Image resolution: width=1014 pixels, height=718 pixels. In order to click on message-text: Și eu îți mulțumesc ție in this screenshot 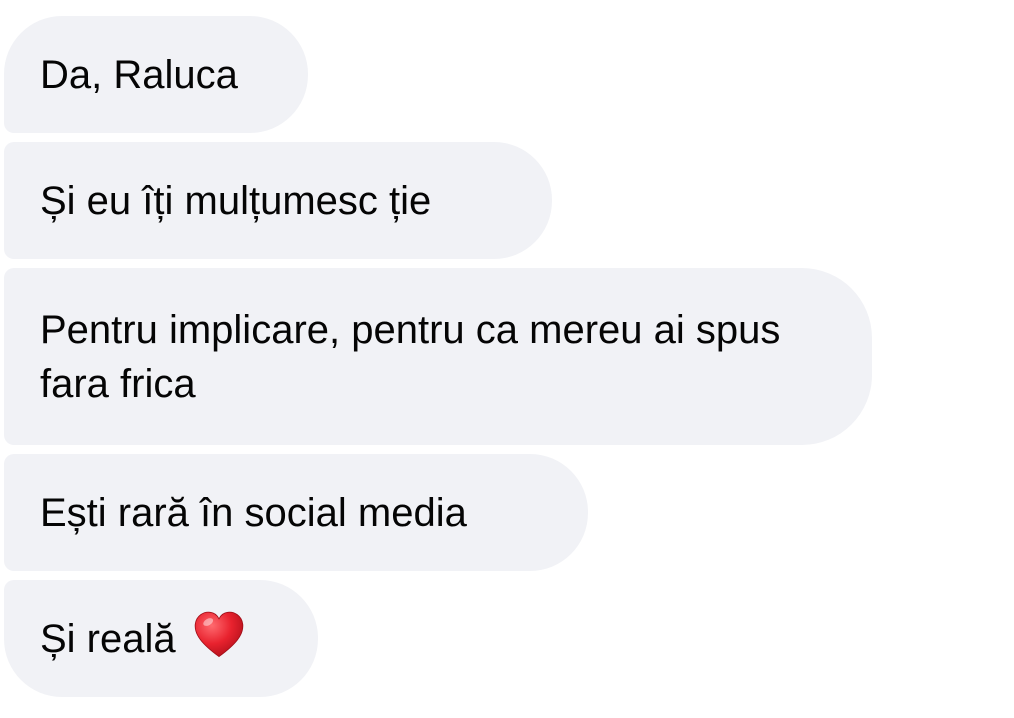, I will do `click(236, 200)`.